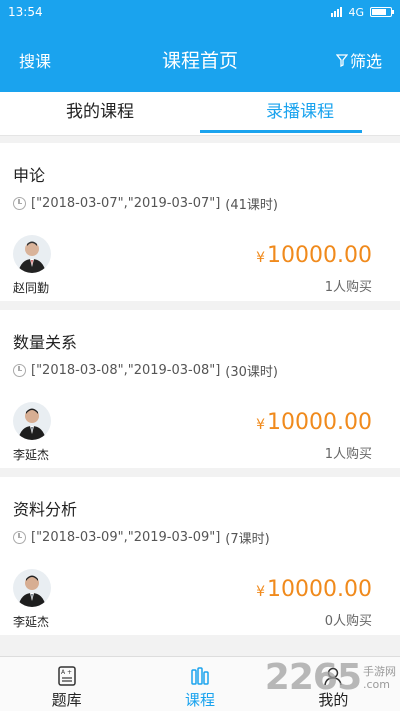 The height and width of the screenshot is (711, 400). What do you see at coordinates (200, 12) in the screenshot?
I see `status-bar: 13:54 4G` at bounding box center [200, 12].